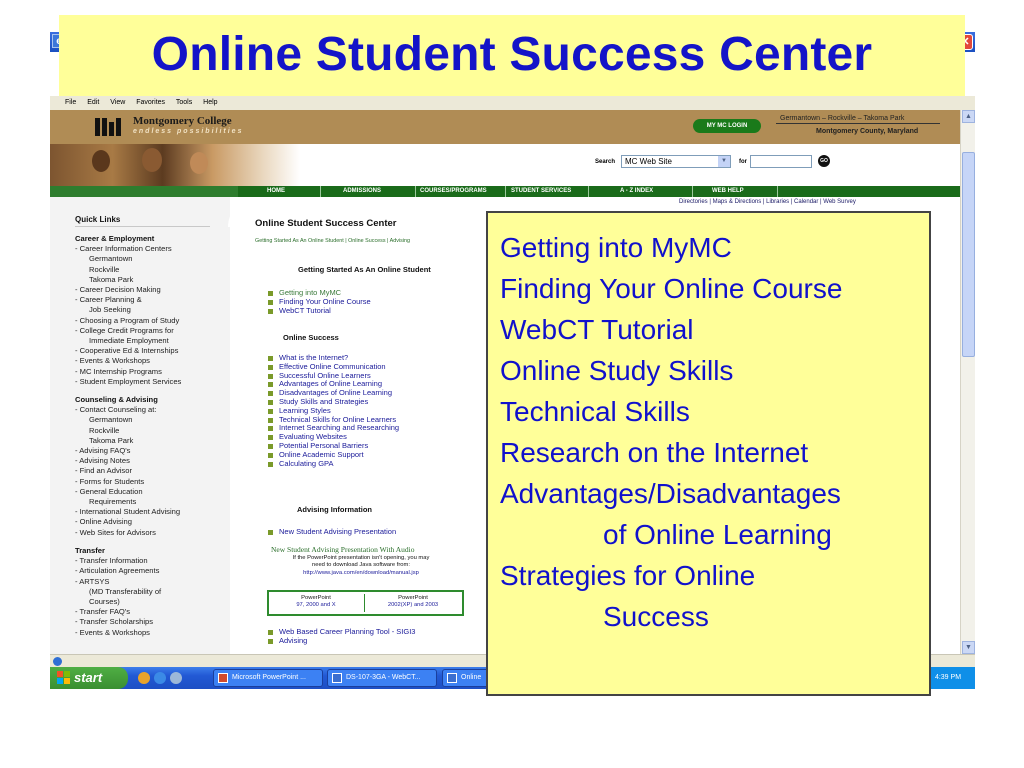 This screenshot has width=1024, height=768. Describe the element at coordinates (90, 550) in the screenshot. I see `sidebar-heading: Transfer` at that location.